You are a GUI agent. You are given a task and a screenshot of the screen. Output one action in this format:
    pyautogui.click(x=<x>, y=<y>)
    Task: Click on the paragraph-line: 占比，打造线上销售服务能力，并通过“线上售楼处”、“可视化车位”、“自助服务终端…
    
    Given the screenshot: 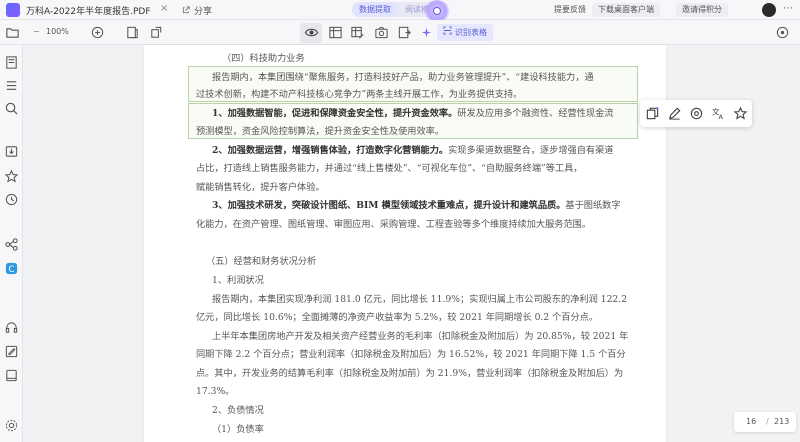 What is the action you would take?
    pyautogui.click(x=389, y=167)
    